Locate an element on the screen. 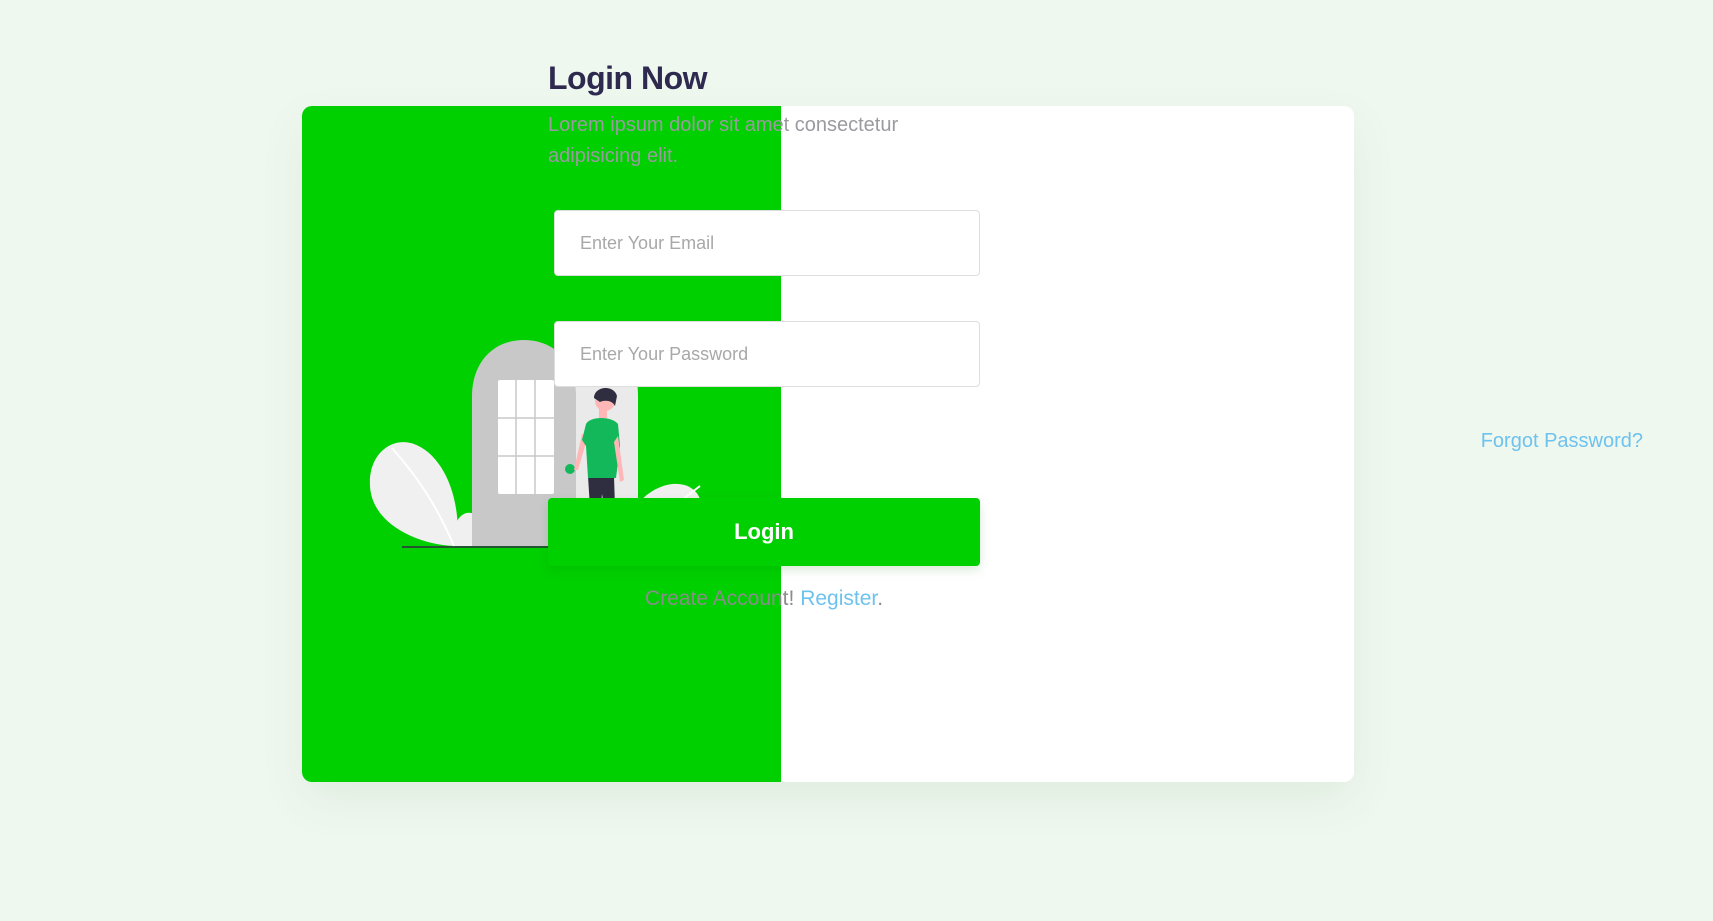 The image size is (1713, 921). login-button: Login is located at coordinates (764, 532).